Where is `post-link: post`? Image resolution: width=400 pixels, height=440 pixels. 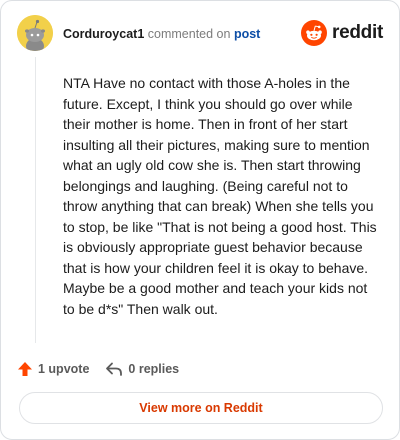 post-link: post is located at coordinates (247, 34).